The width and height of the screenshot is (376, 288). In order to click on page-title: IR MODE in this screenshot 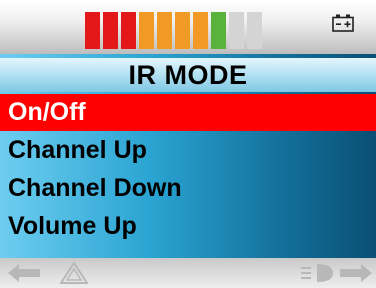, I will do `click(188, 74)`.